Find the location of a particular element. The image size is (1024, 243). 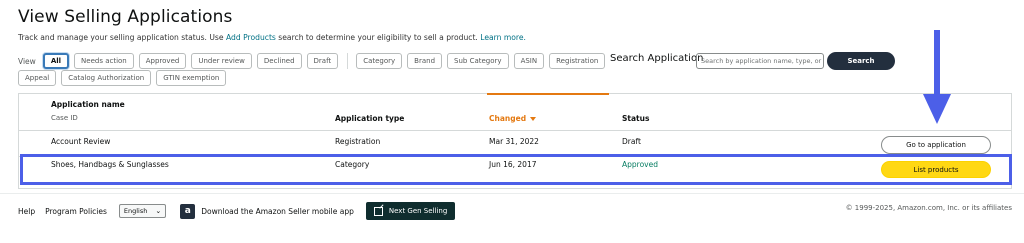

filter-asin: ASIN is located at coordinates (529, 61).